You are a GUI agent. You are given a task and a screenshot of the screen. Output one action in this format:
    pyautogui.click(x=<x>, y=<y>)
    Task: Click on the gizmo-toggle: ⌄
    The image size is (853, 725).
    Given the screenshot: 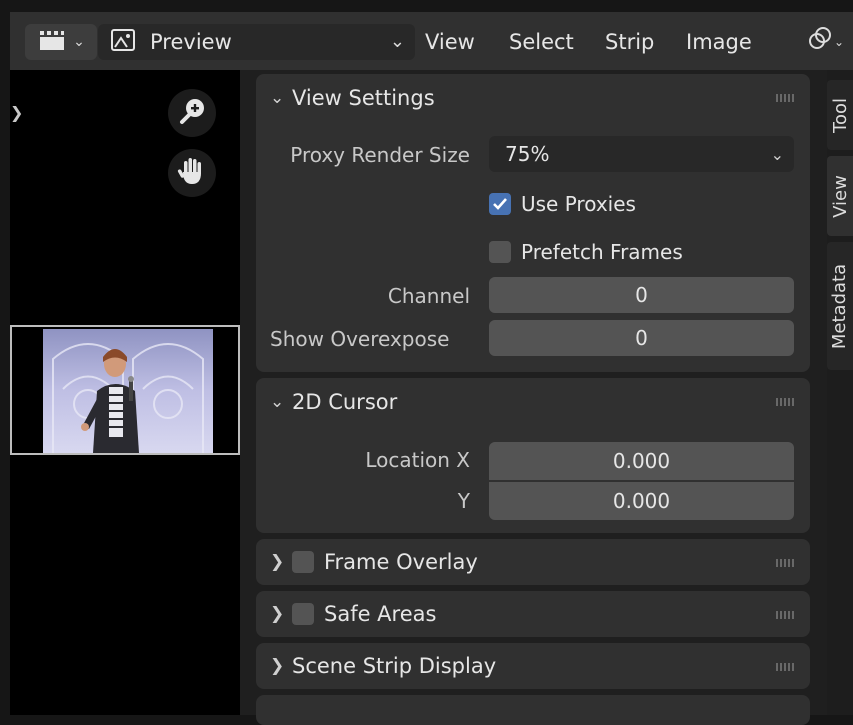 What is the action you would take?
    pyautogui.click(x=825, y=42)
    